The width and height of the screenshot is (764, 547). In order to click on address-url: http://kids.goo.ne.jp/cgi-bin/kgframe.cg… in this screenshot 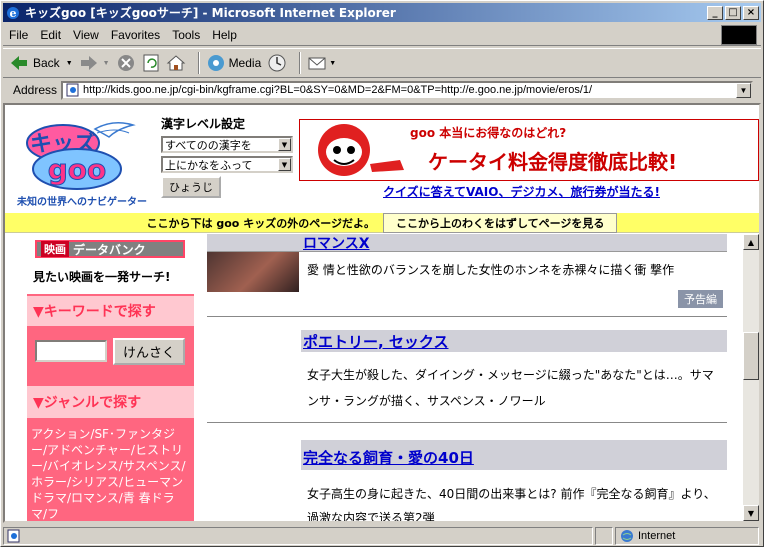, I will do `click(338, 90)`.